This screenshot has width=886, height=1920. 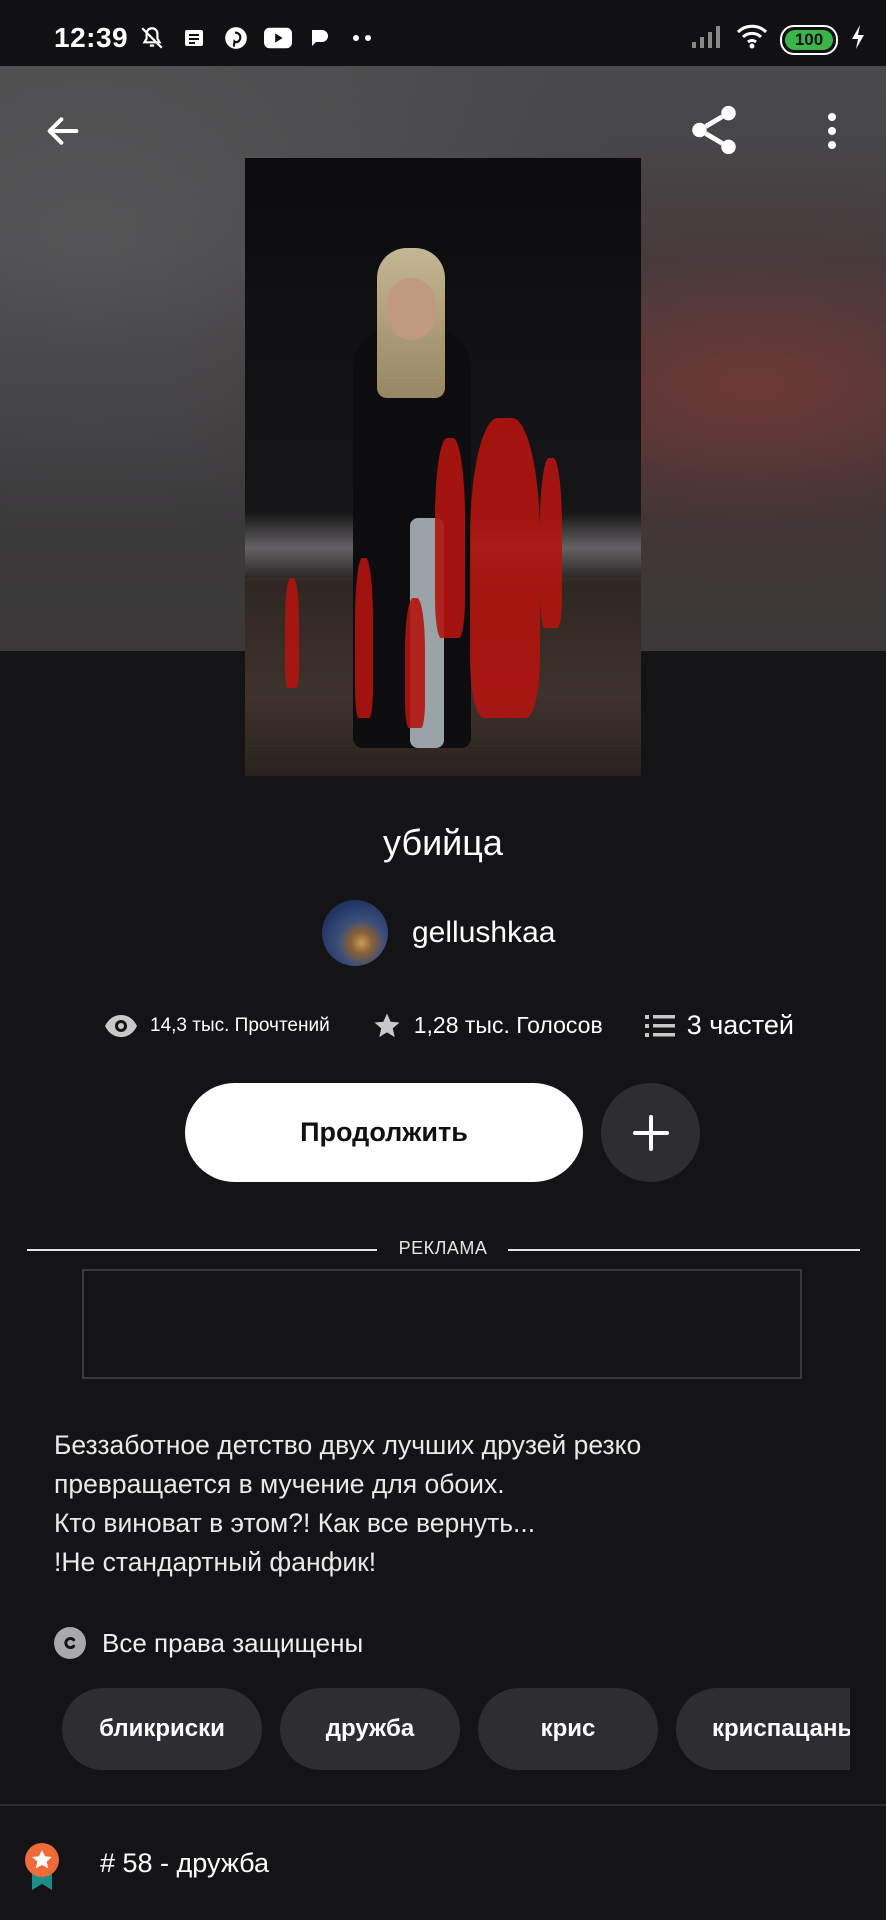 I want to click on tag-chip: дружба, so click(x=370, y=1729).